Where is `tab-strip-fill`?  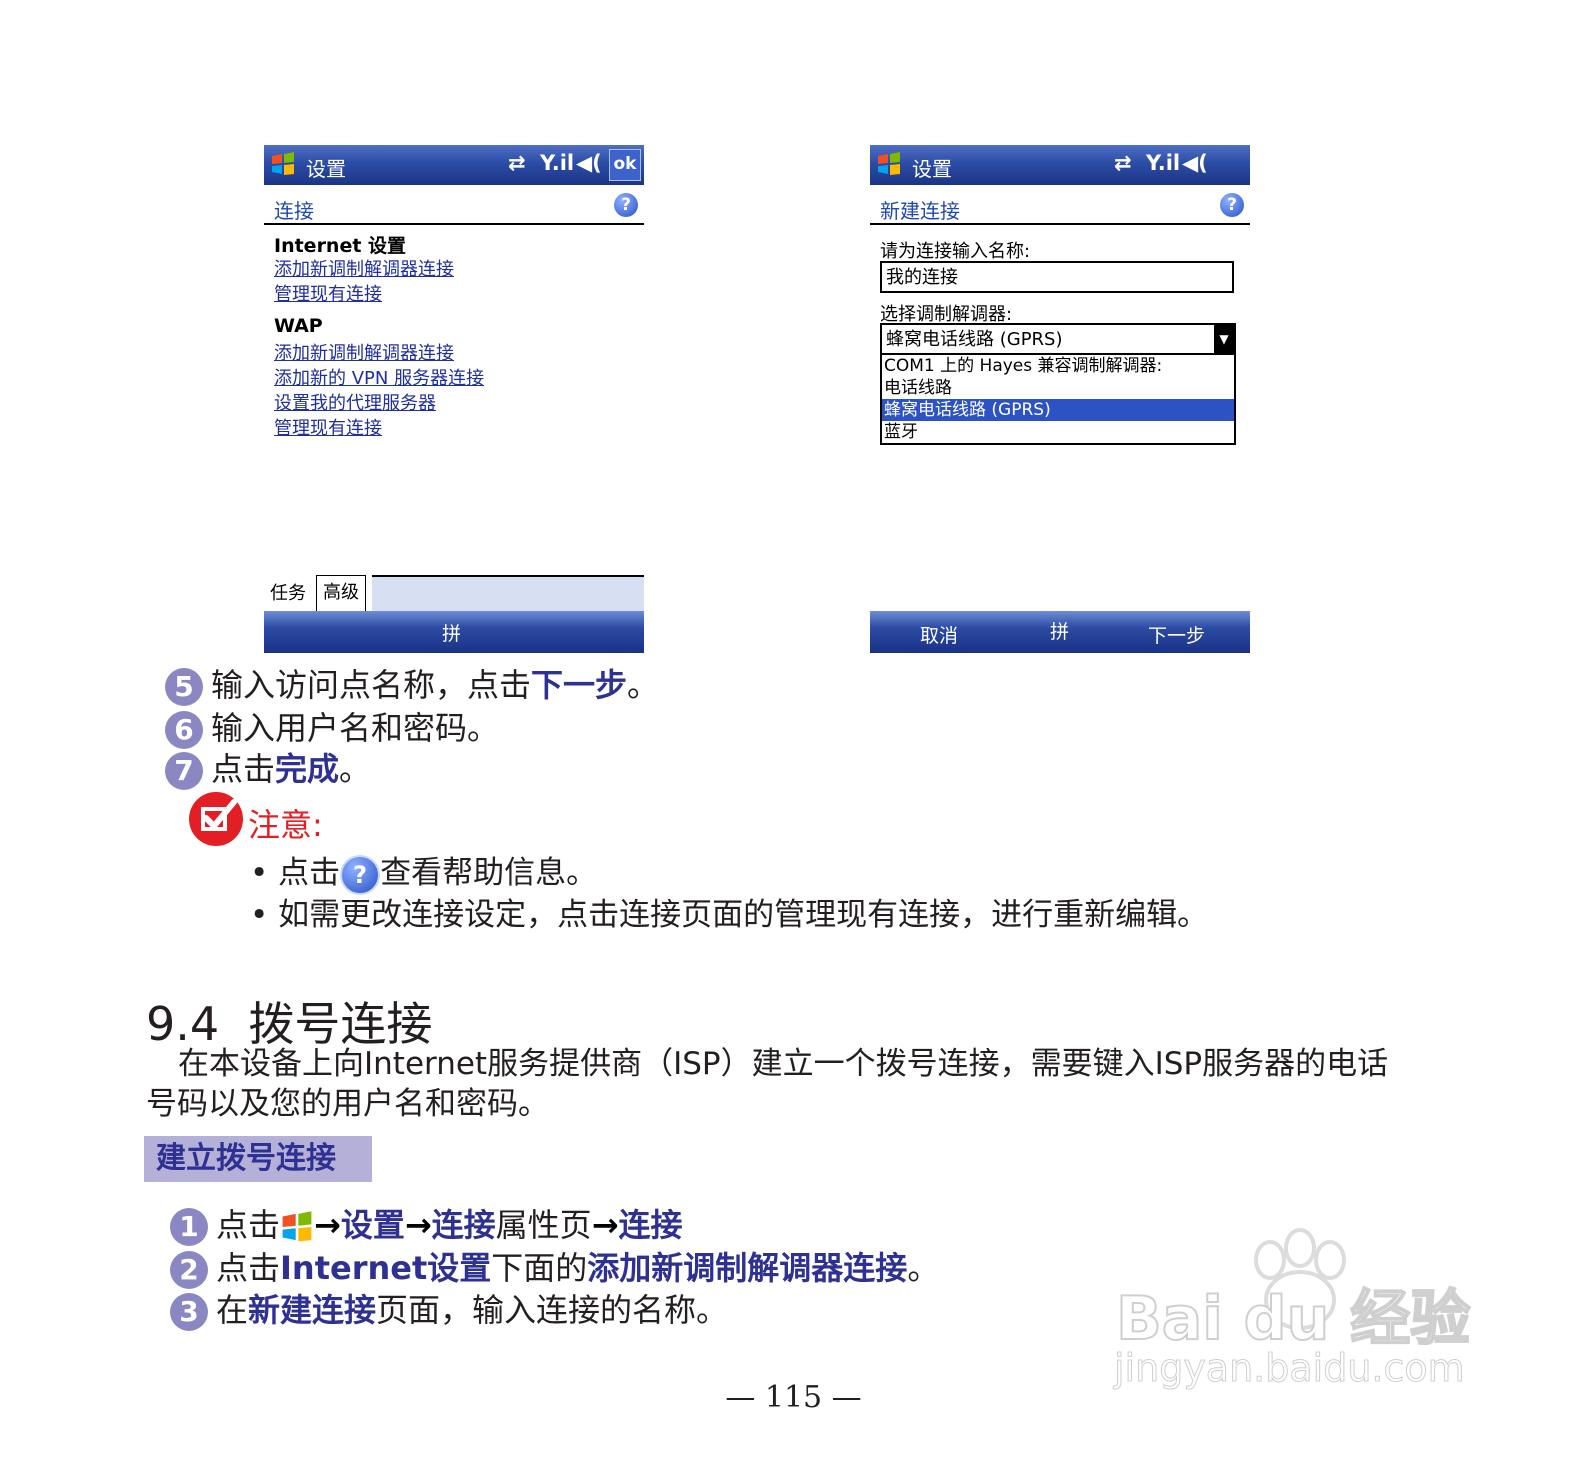 tab-strip-fill is located at coordinates (508, 593).